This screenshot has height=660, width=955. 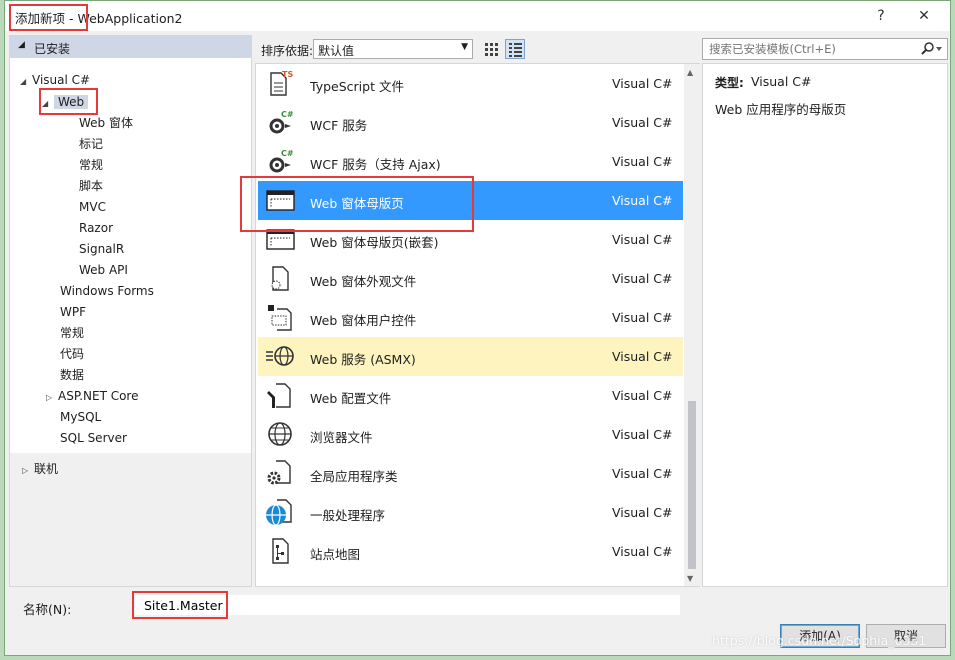 I want to click on tree-item-general-2: 常规, so click(x=72, y=333).